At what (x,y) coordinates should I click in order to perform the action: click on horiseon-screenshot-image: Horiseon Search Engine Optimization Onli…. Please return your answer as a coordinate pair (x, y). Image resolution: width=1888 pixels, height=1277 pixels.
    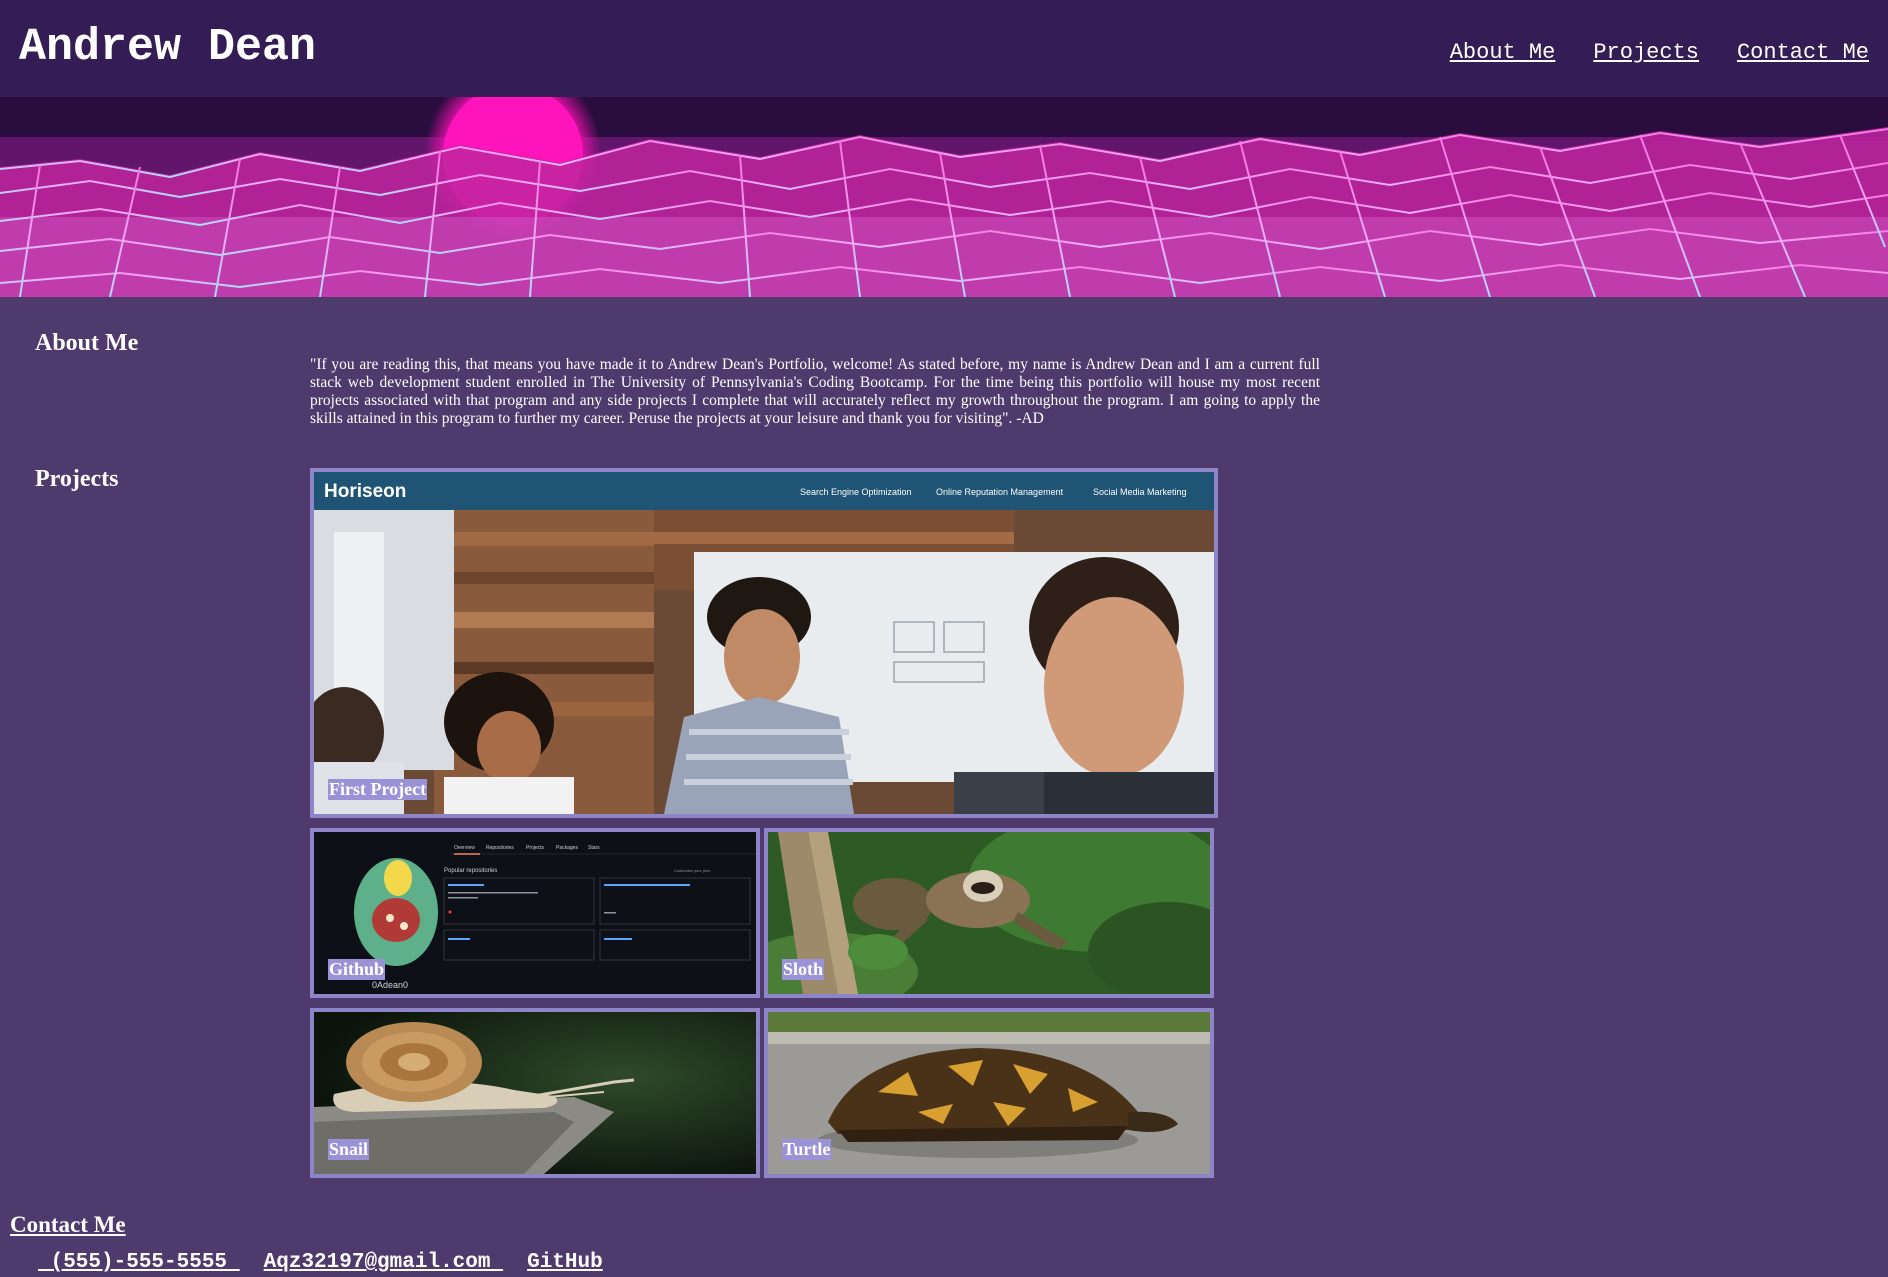
    Looking at the image, I should click on (764, 643).